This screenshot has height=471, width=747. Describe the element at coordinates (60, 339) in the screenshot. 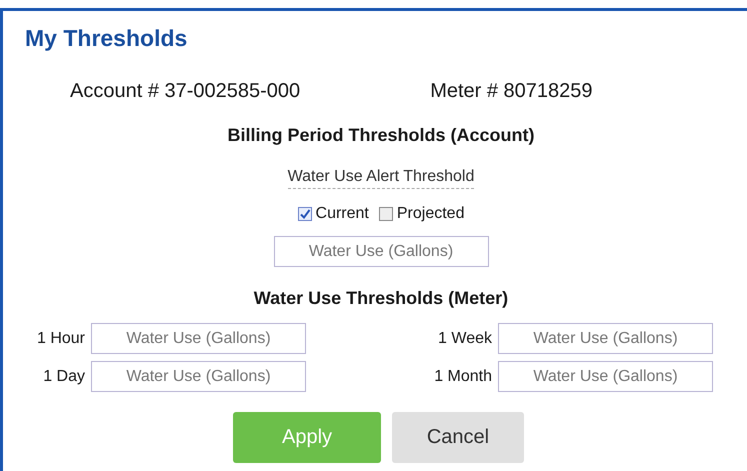

I see `field-label: 1 Hour` at that location.